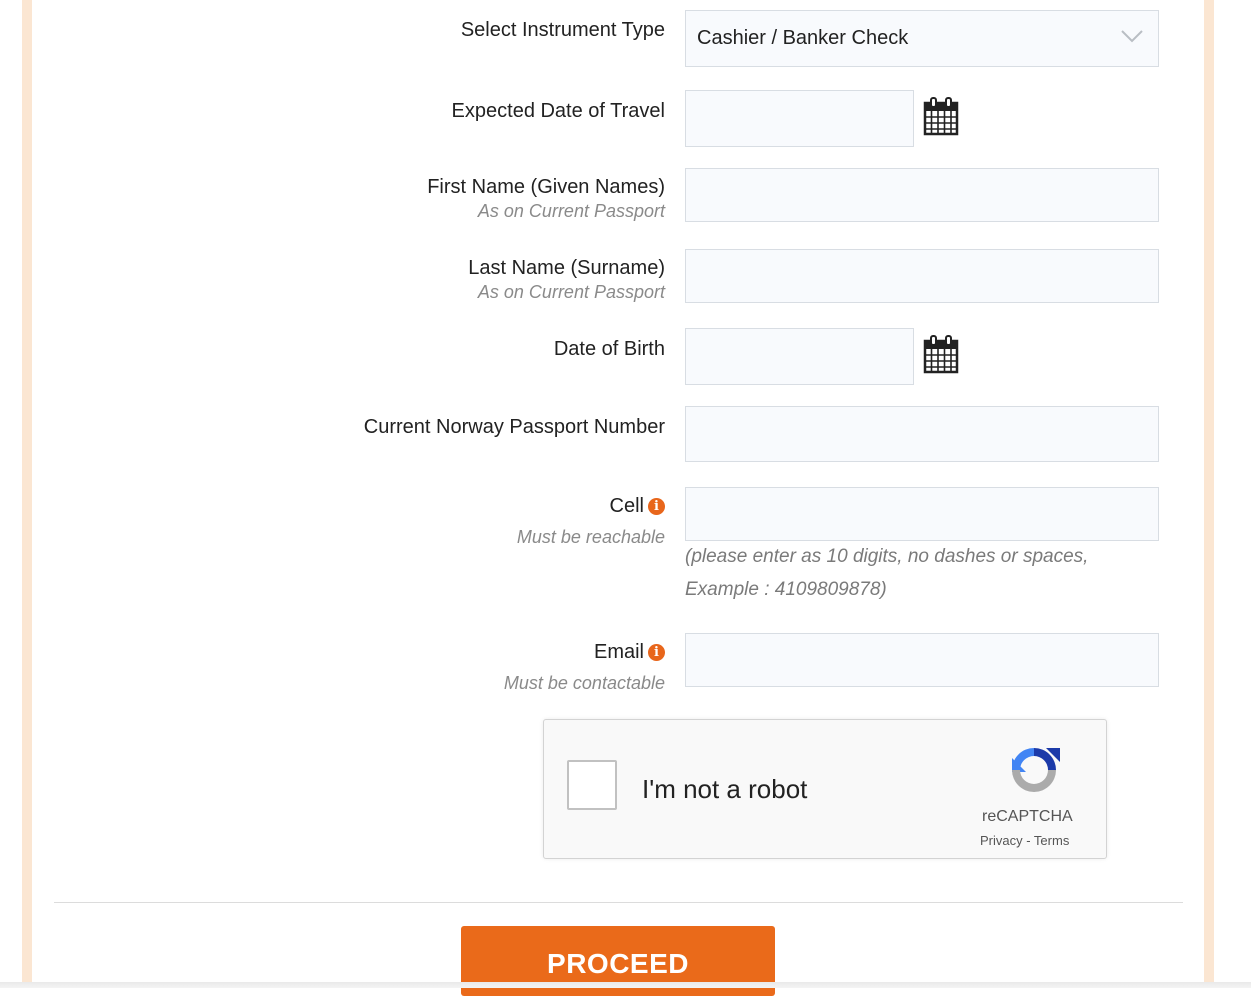  I want to click on last-name-sublabel: As on Current Passport, so click(571, 292).